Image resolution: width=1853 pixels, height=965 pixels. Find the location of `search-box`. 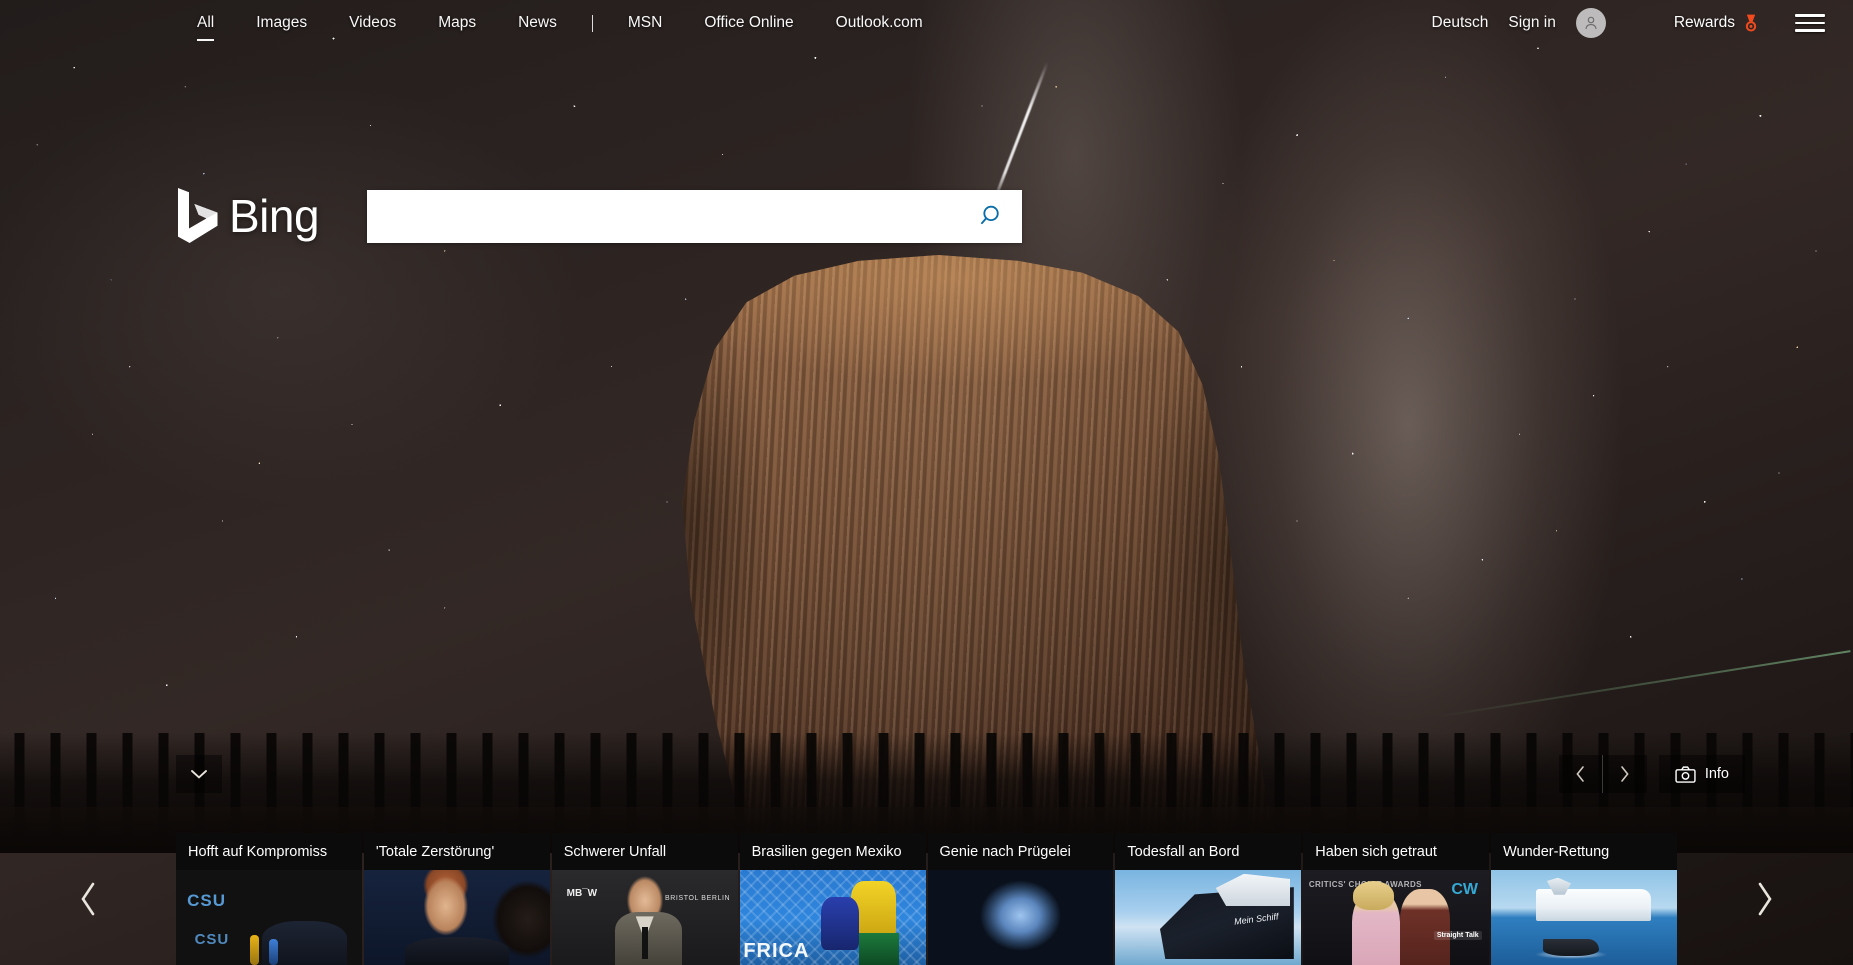

search-box is located at coordinates (695, 216).